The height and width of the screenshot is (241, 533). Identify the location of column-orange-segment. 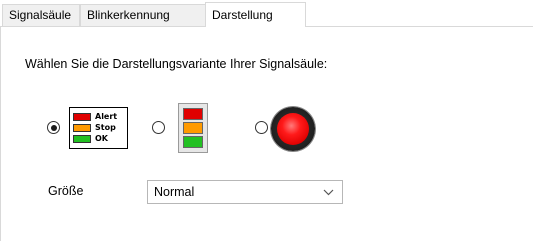
(193, 128).